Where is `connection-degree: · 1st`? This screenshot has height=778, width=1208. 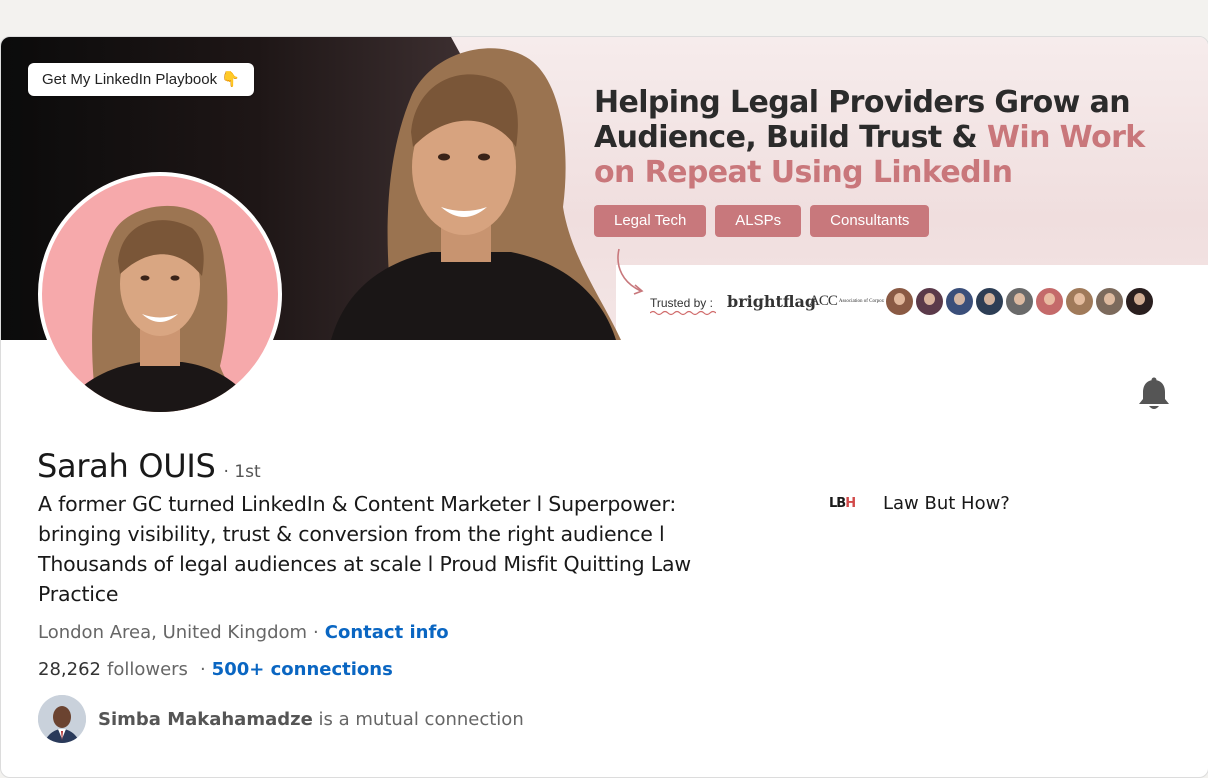
connection-degree: · 1st is located at coordinates (242, 472).